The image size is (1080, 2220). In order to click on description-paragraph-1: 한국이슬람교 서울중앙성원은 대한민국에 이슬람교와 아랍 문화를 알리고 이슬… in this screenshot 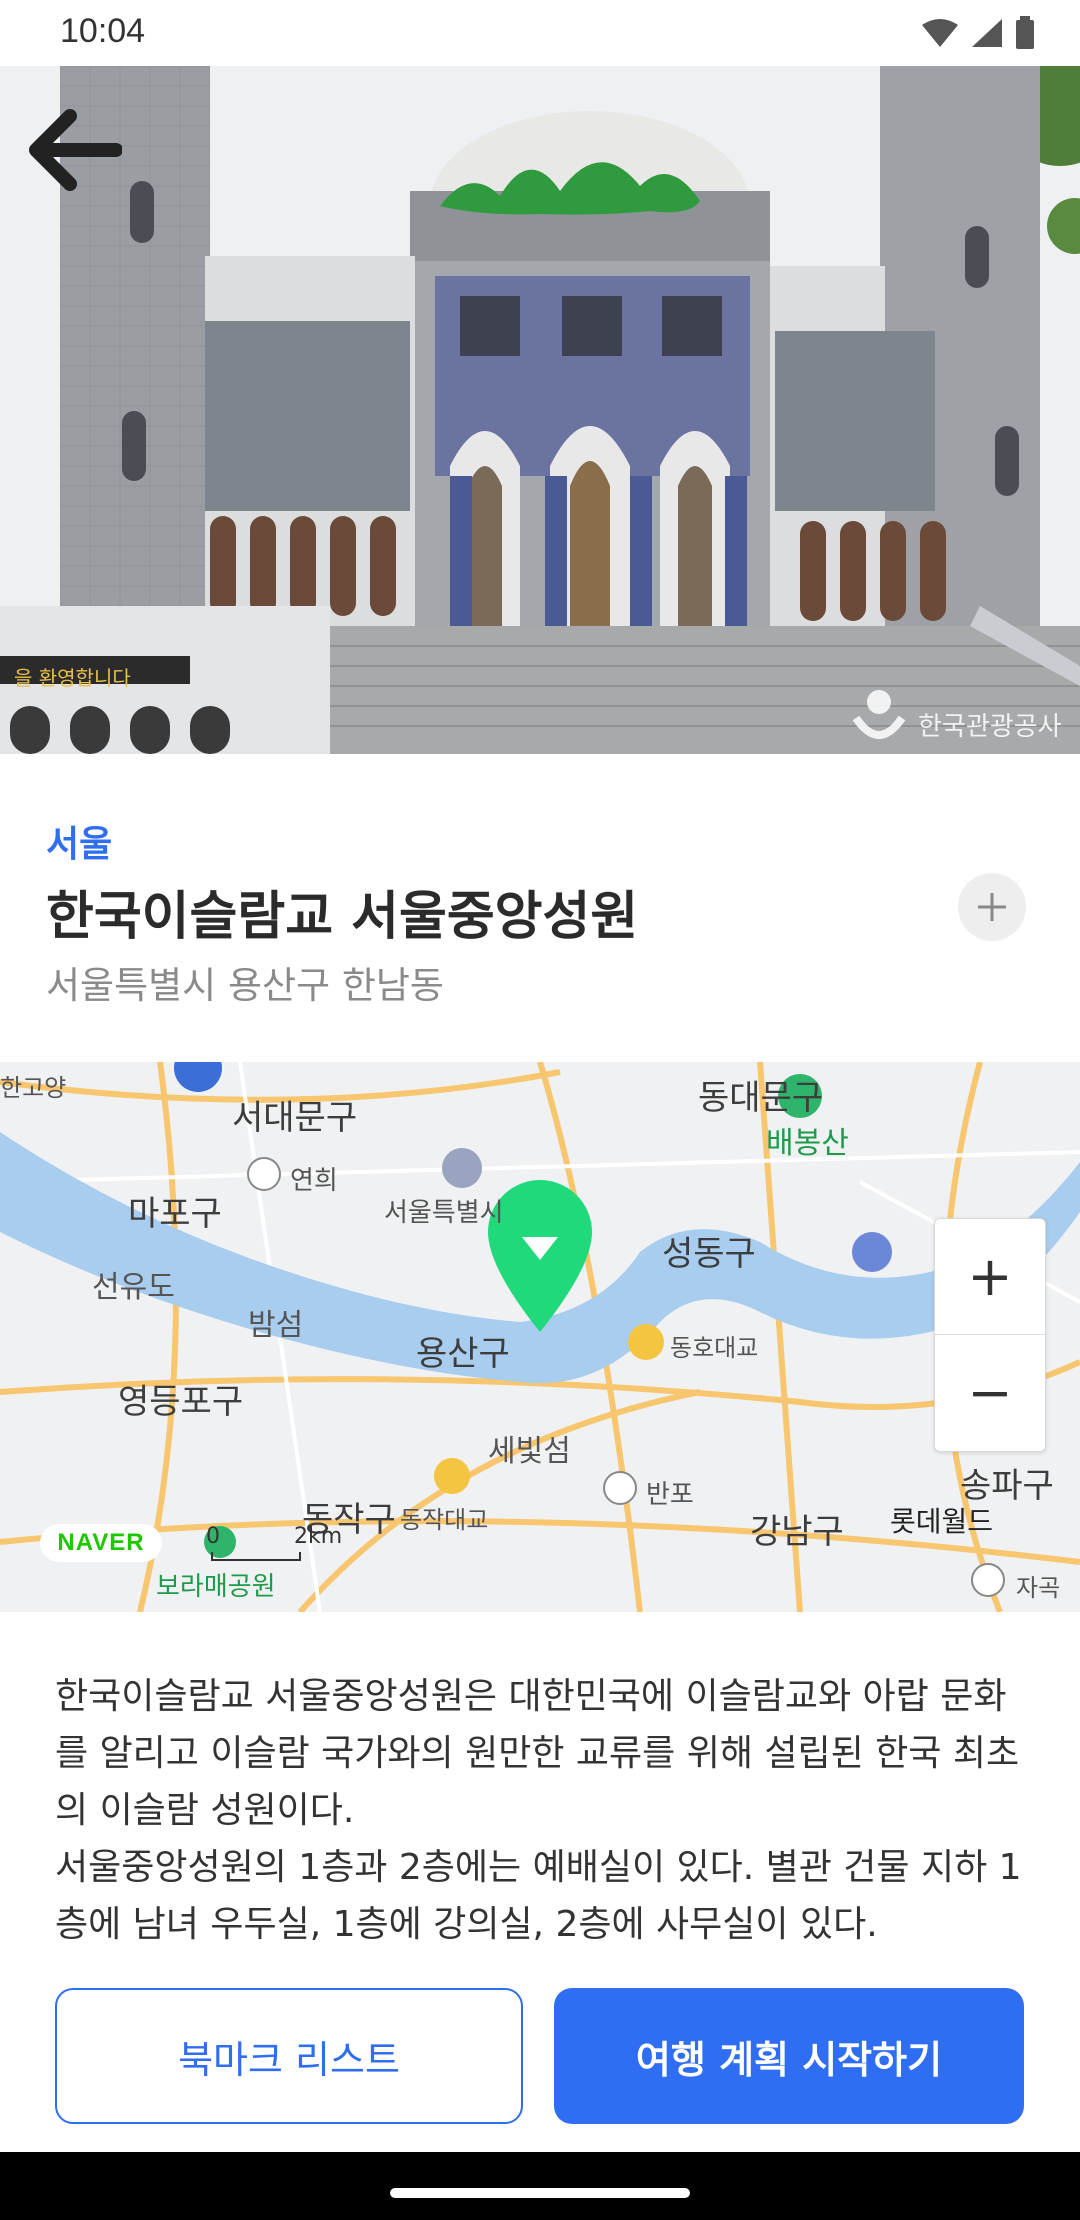, I will do `click(537, 1753)`.